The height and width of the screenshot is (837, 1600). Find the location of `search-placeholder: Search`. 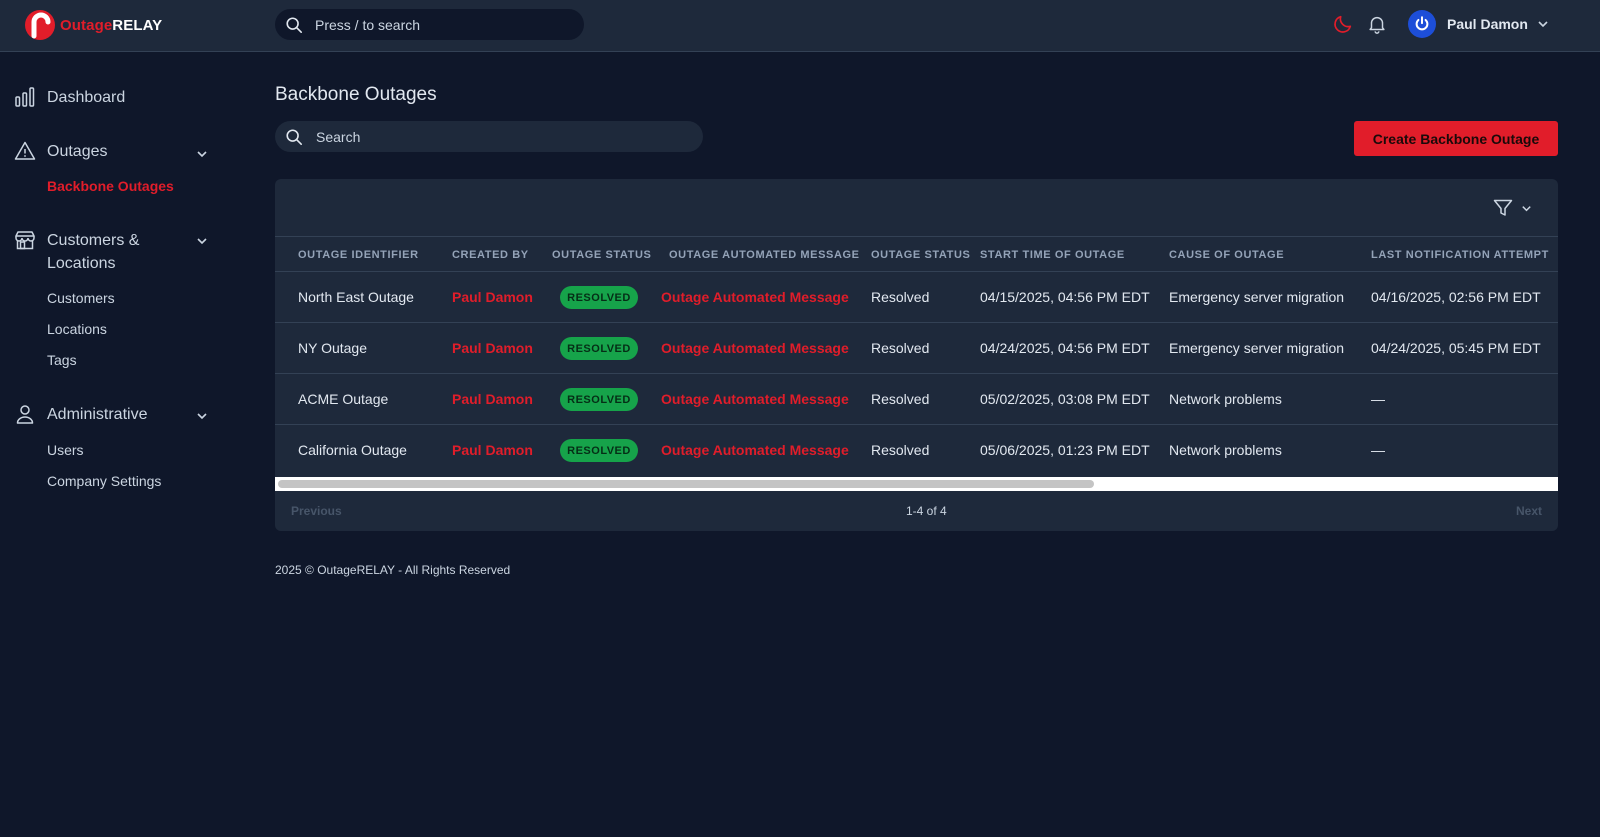

search-placeholder: Search is located at coordinates (338, 136).